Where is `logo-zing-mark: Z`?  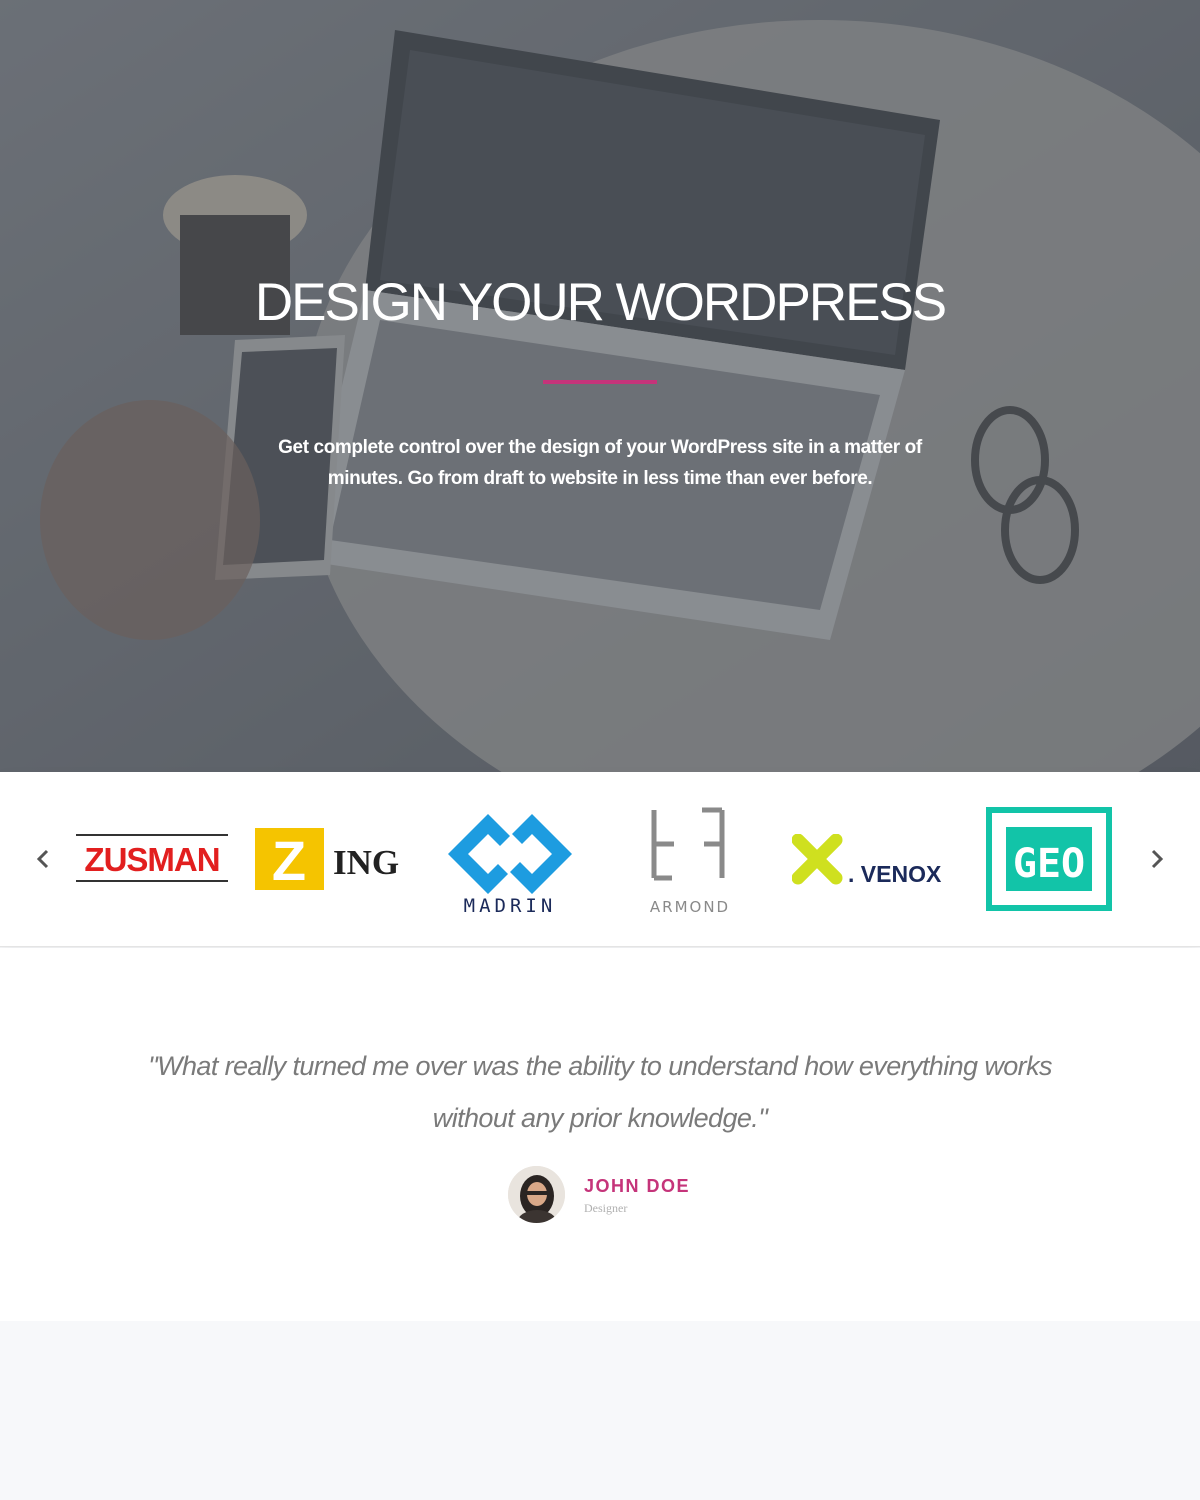
logo-zing-mark: Z is located at coordinates (289, 860).